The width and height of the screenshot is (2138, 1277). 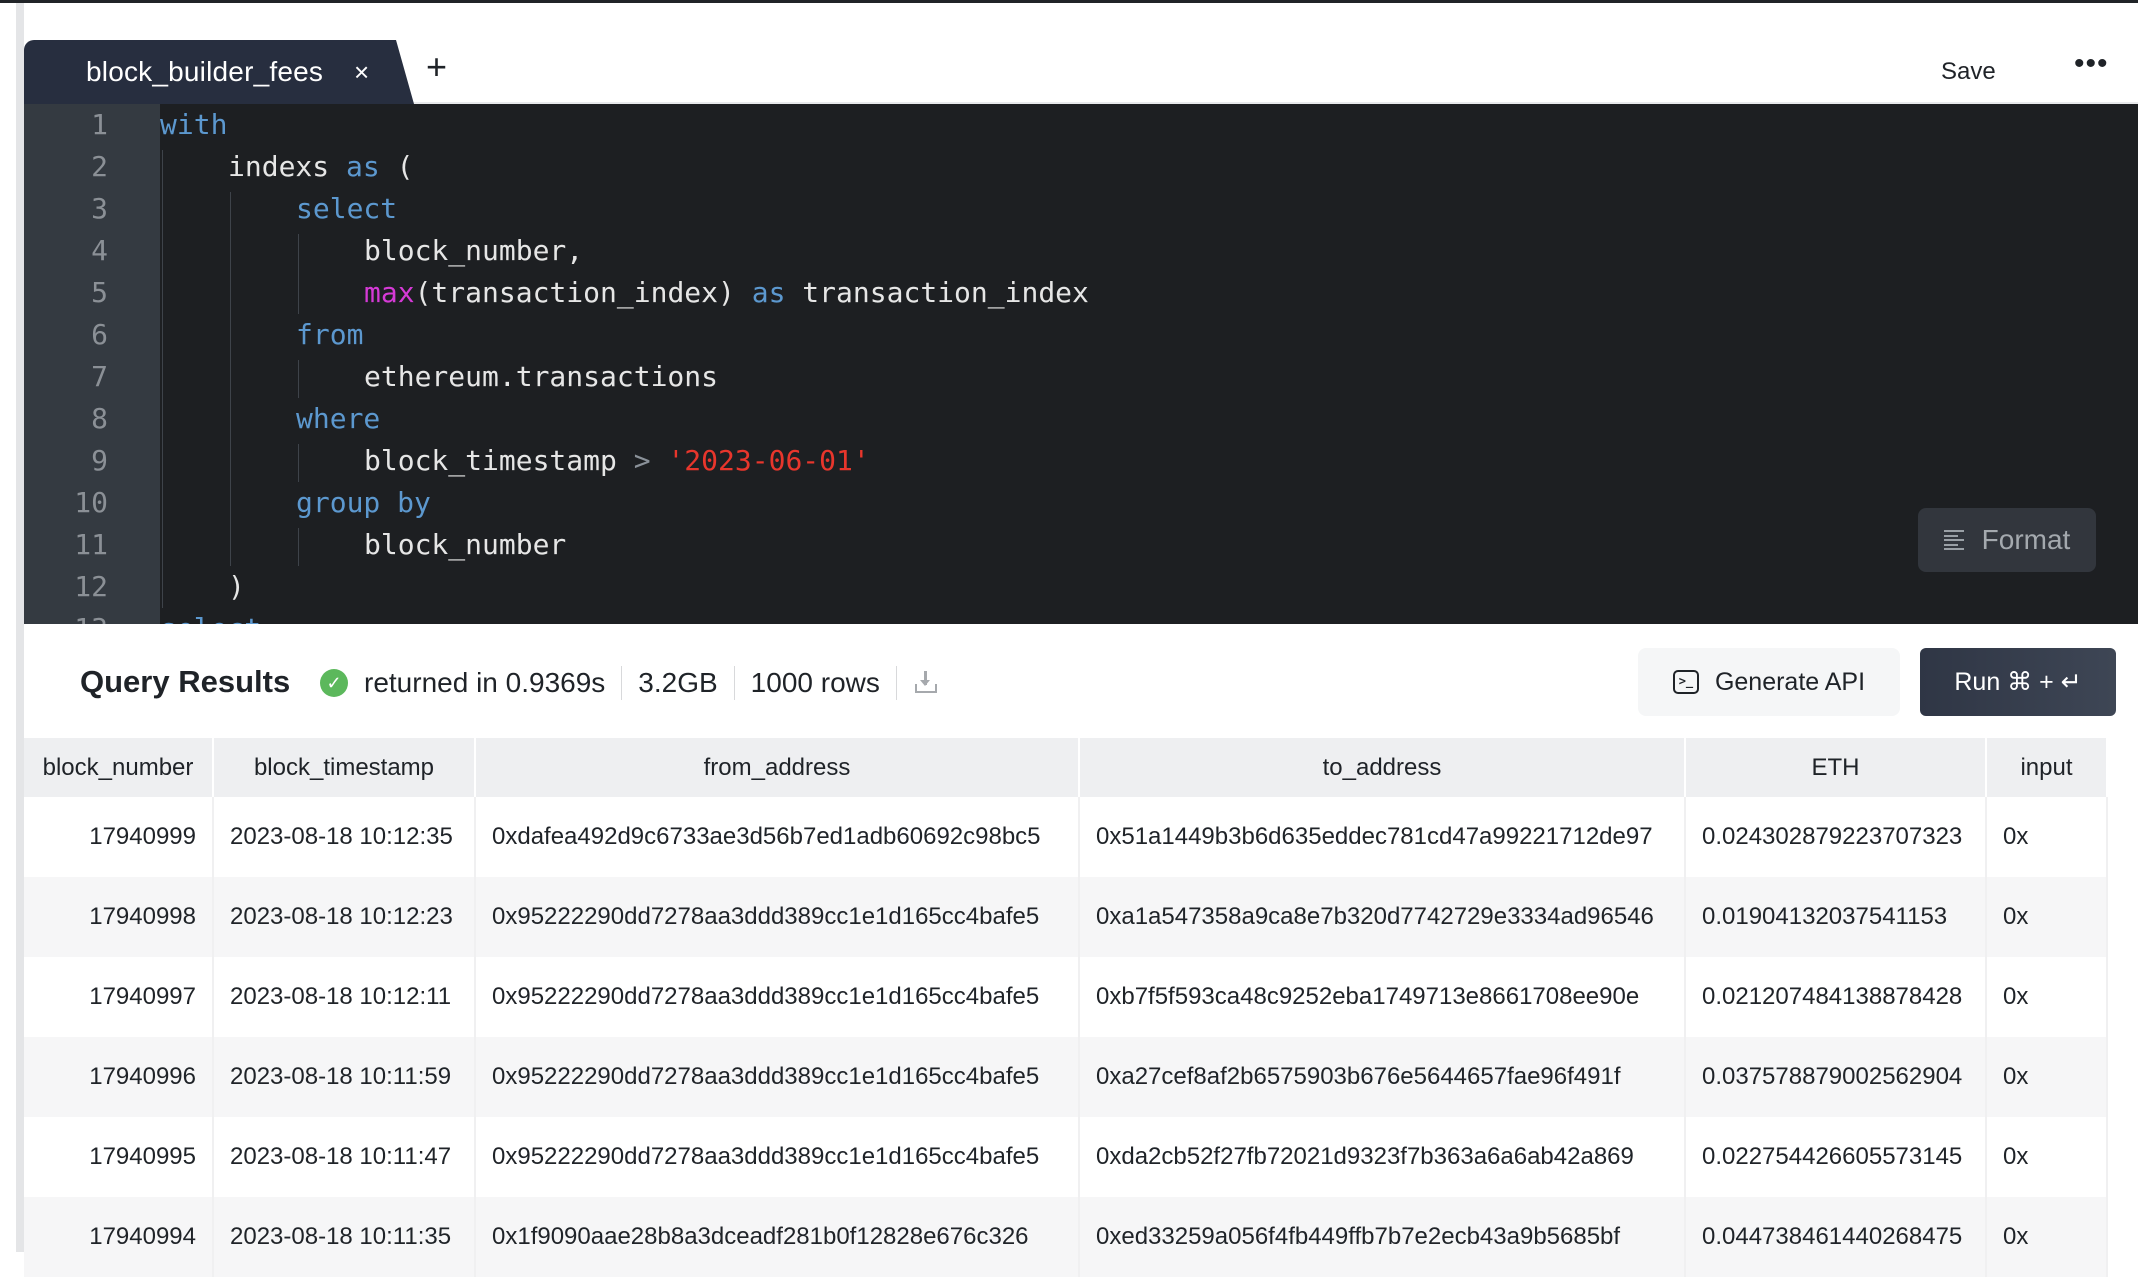 What do you see at coordinates (91, 544) in the screenshot?
I see `line-number: 11` at bounding box center [91, 544].